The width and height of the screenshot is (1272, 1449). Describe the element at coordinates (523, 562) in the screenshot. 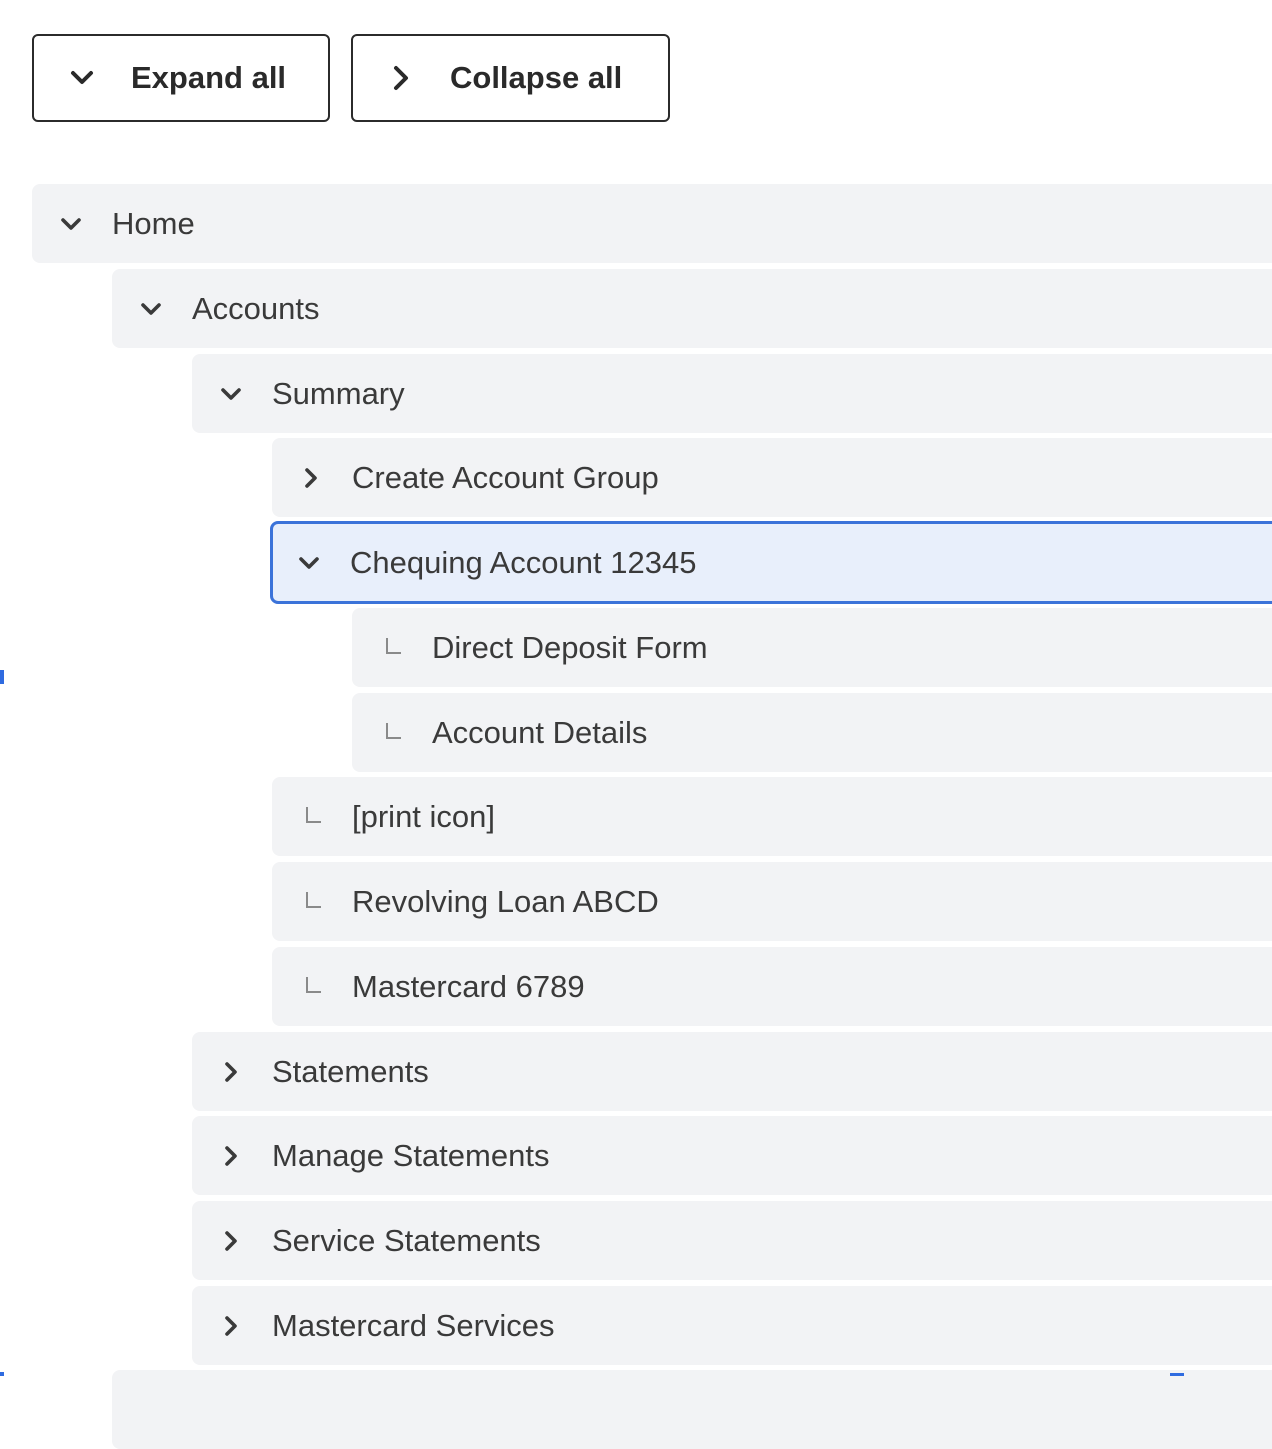

I see `tree-node-label: Chequing Account 12345` at that location.